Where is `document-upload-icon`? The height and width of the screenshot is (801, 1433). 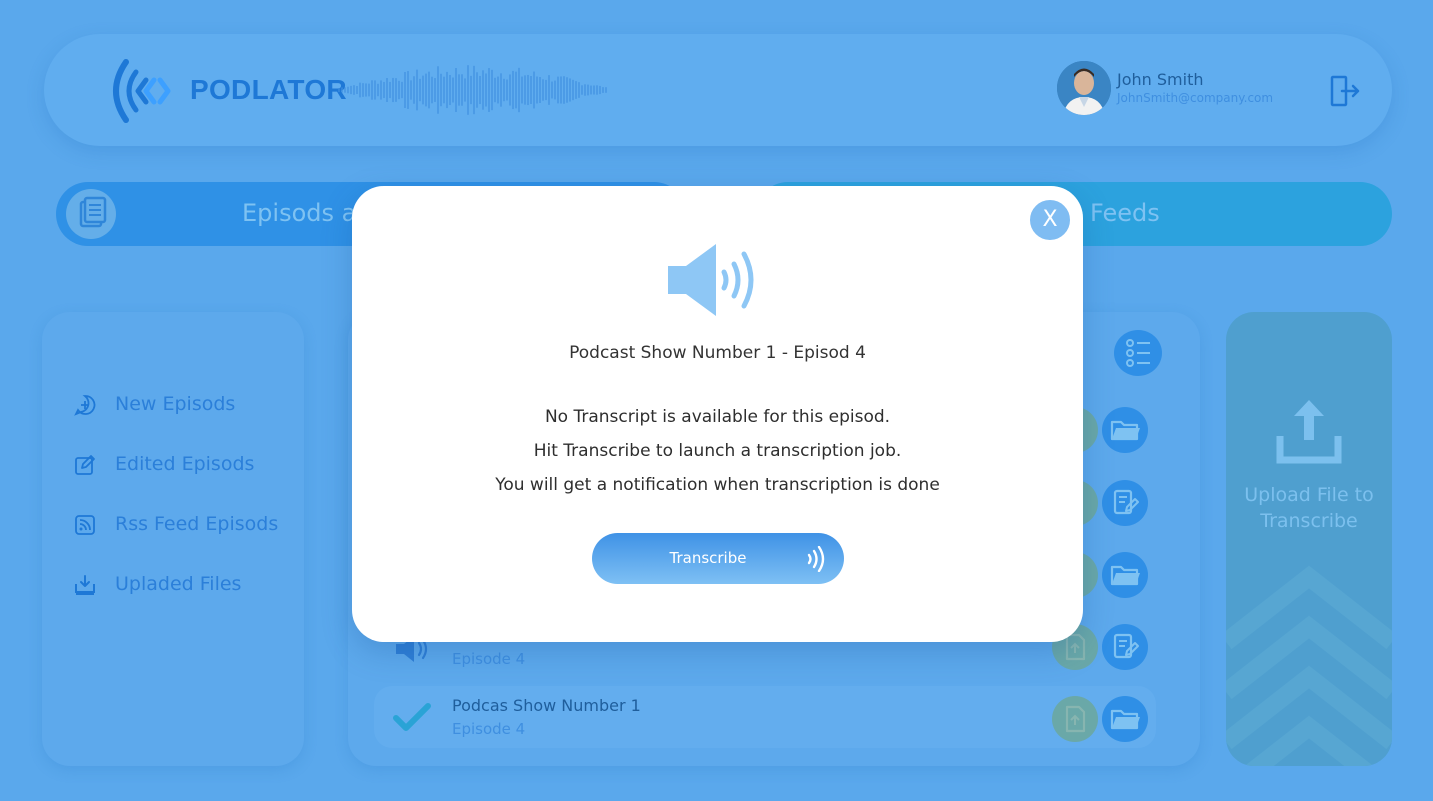 document-upload-icon is located at coordinates (1075, 719).